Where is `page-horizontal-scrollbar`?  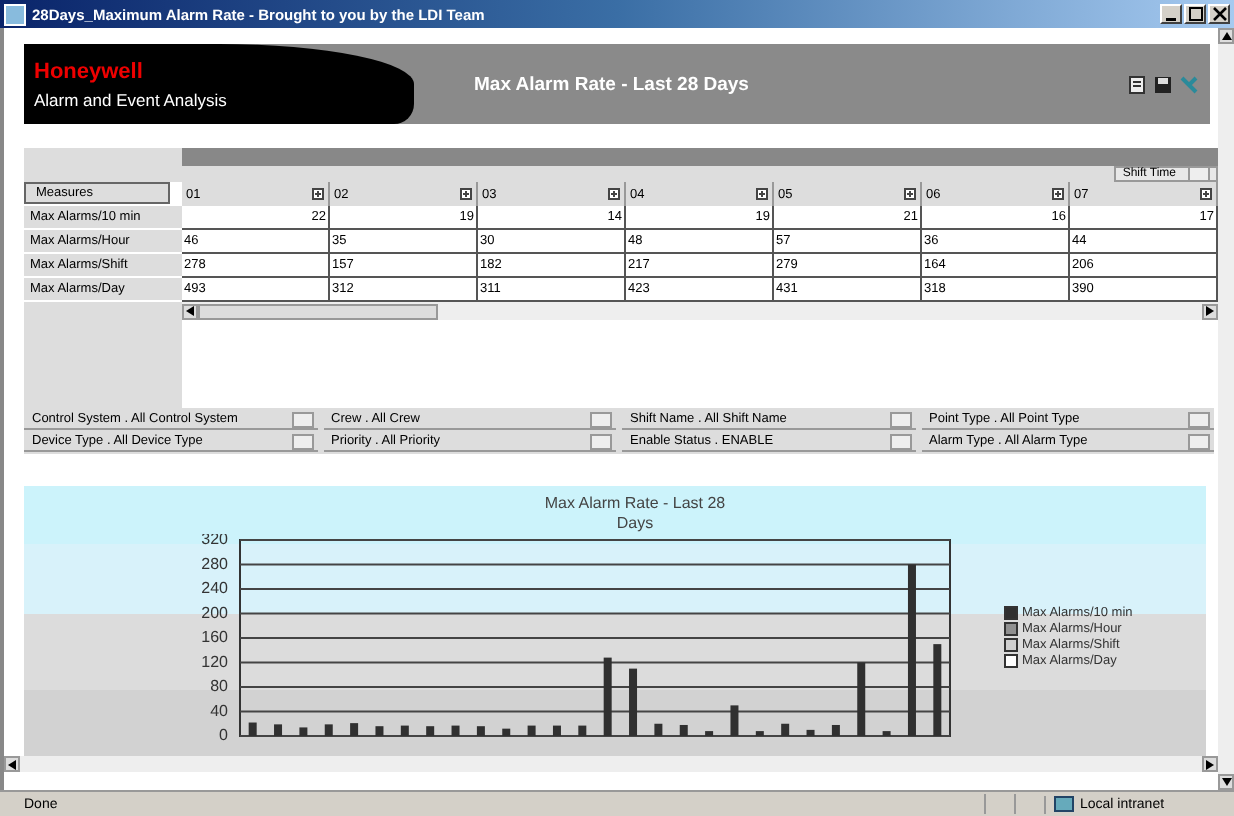
page-horizontal-scrollbar is located at coordinates (611, 764).